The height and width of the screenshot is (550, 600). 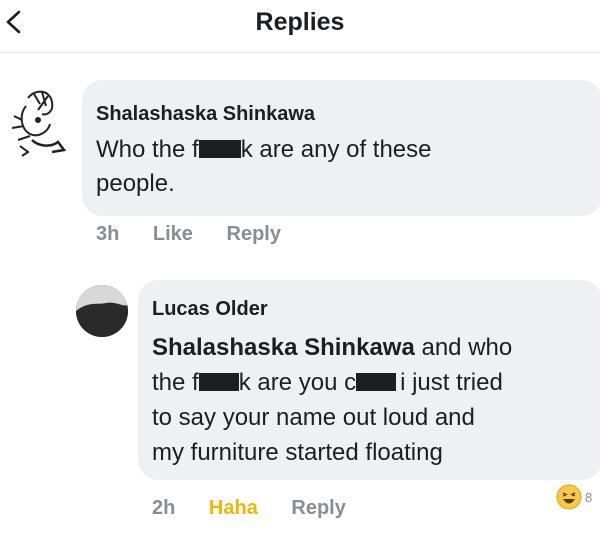 What do you see at coordinates (263, 508) in the screenshot?
I see `reply-actions: 2h Haha Reply` at bounding box center [263, 508].